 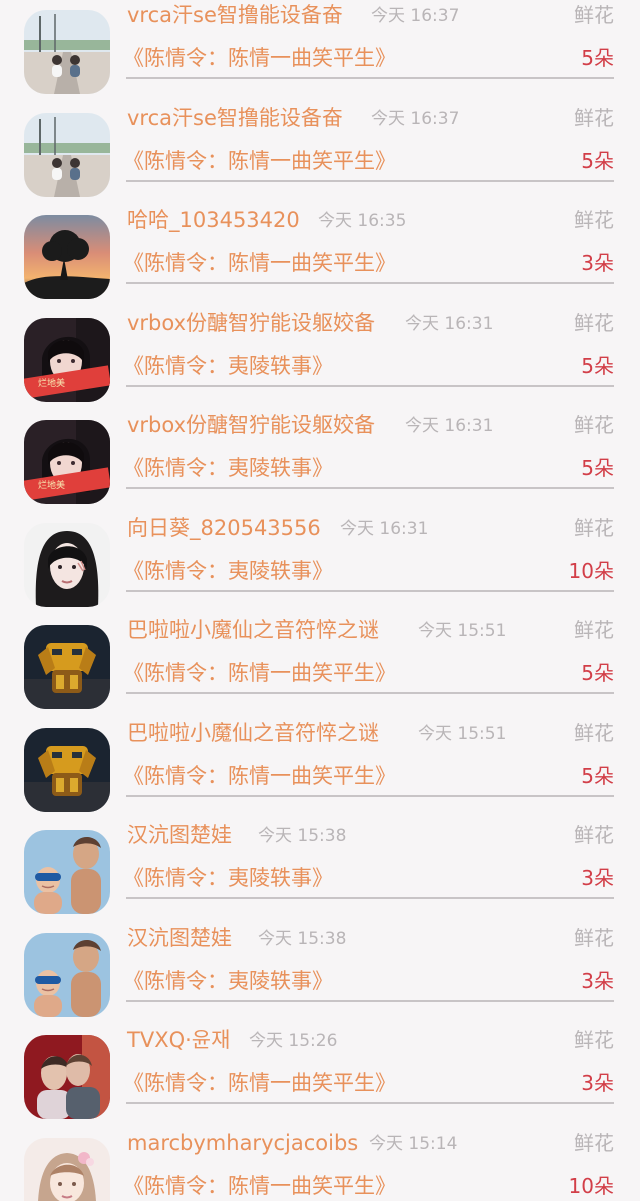 I want to click on illustrated-girl-avatar-icon, so click(x=67, y=1169).